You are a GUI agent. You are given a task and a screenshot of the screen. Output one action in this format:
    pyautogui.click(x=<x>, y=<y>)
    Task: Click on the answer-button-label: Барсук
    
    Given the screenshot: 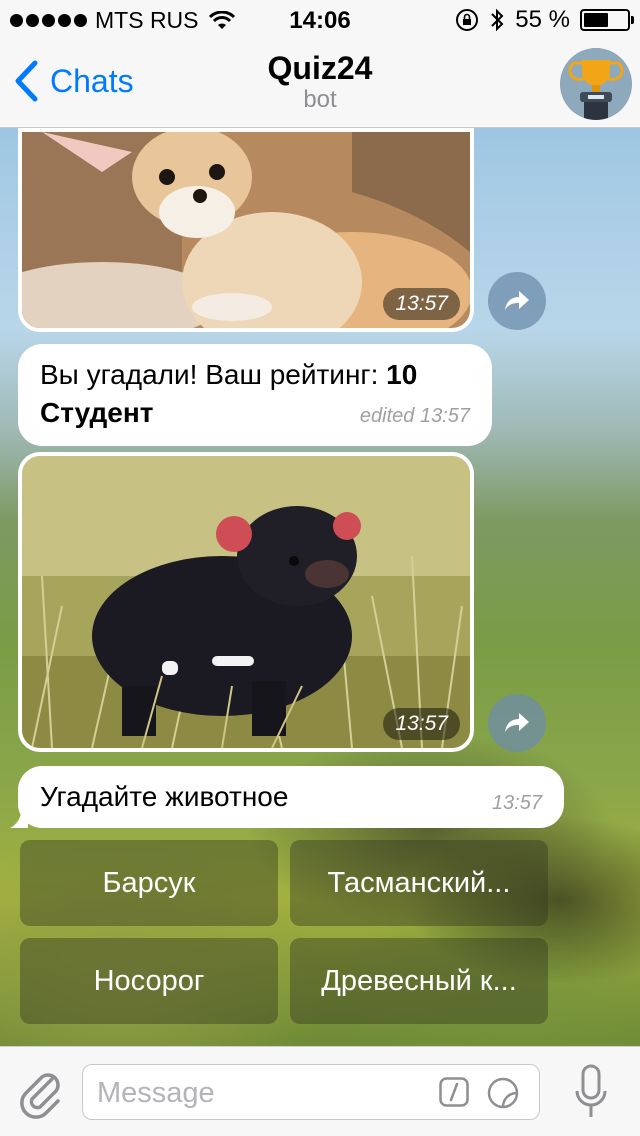 What is the action you would take?
    pyautogui.click(x=149, y=882)
    